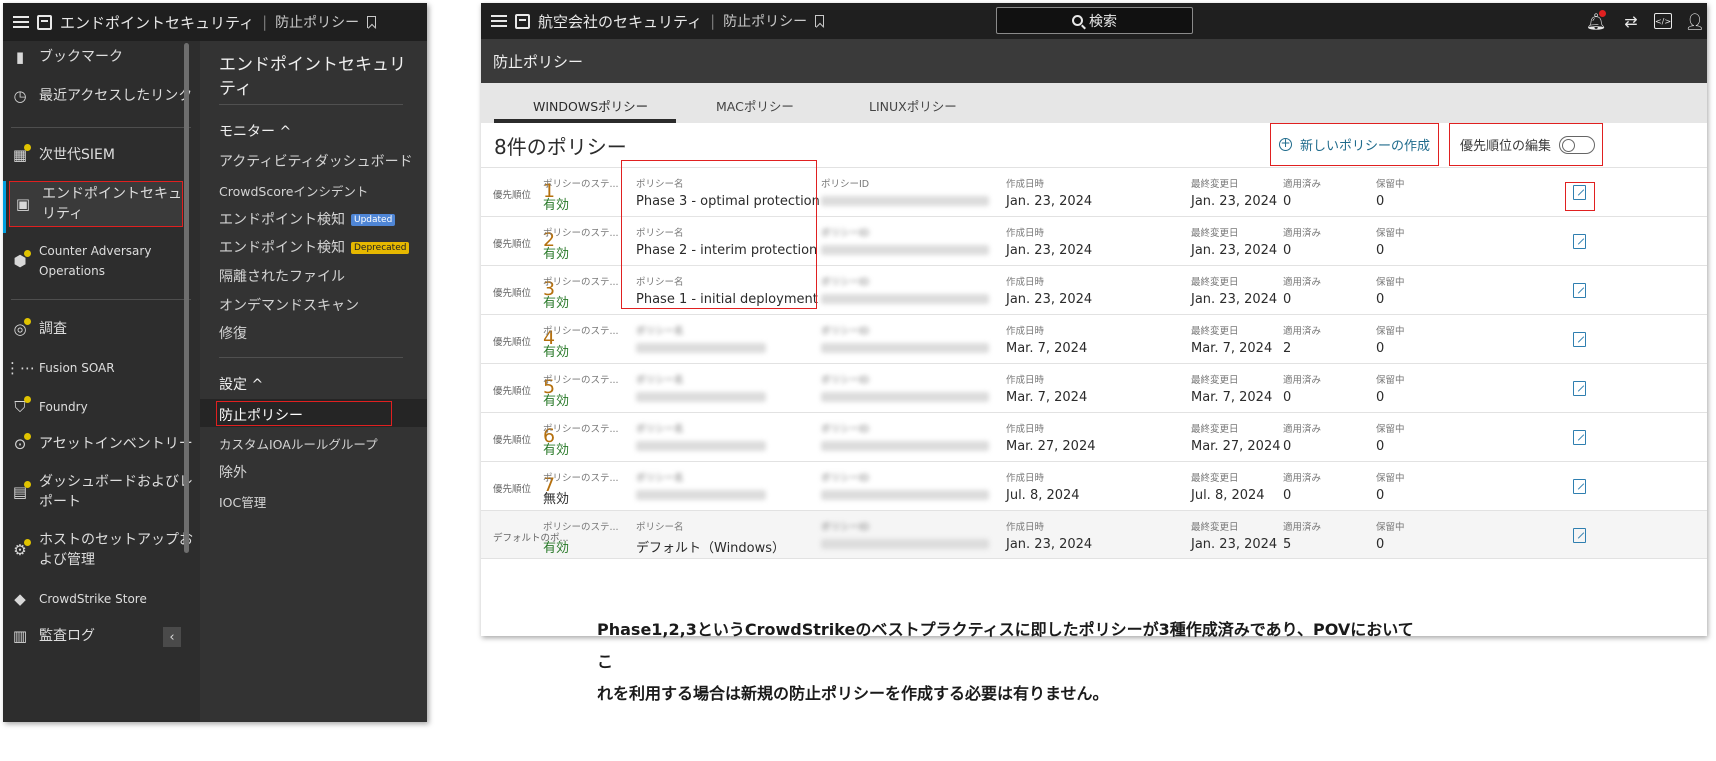 Image resolution: width=1716 pixels, height=761 pixels. I want to click on user-icon: 👤︎, so click(1695, 21).